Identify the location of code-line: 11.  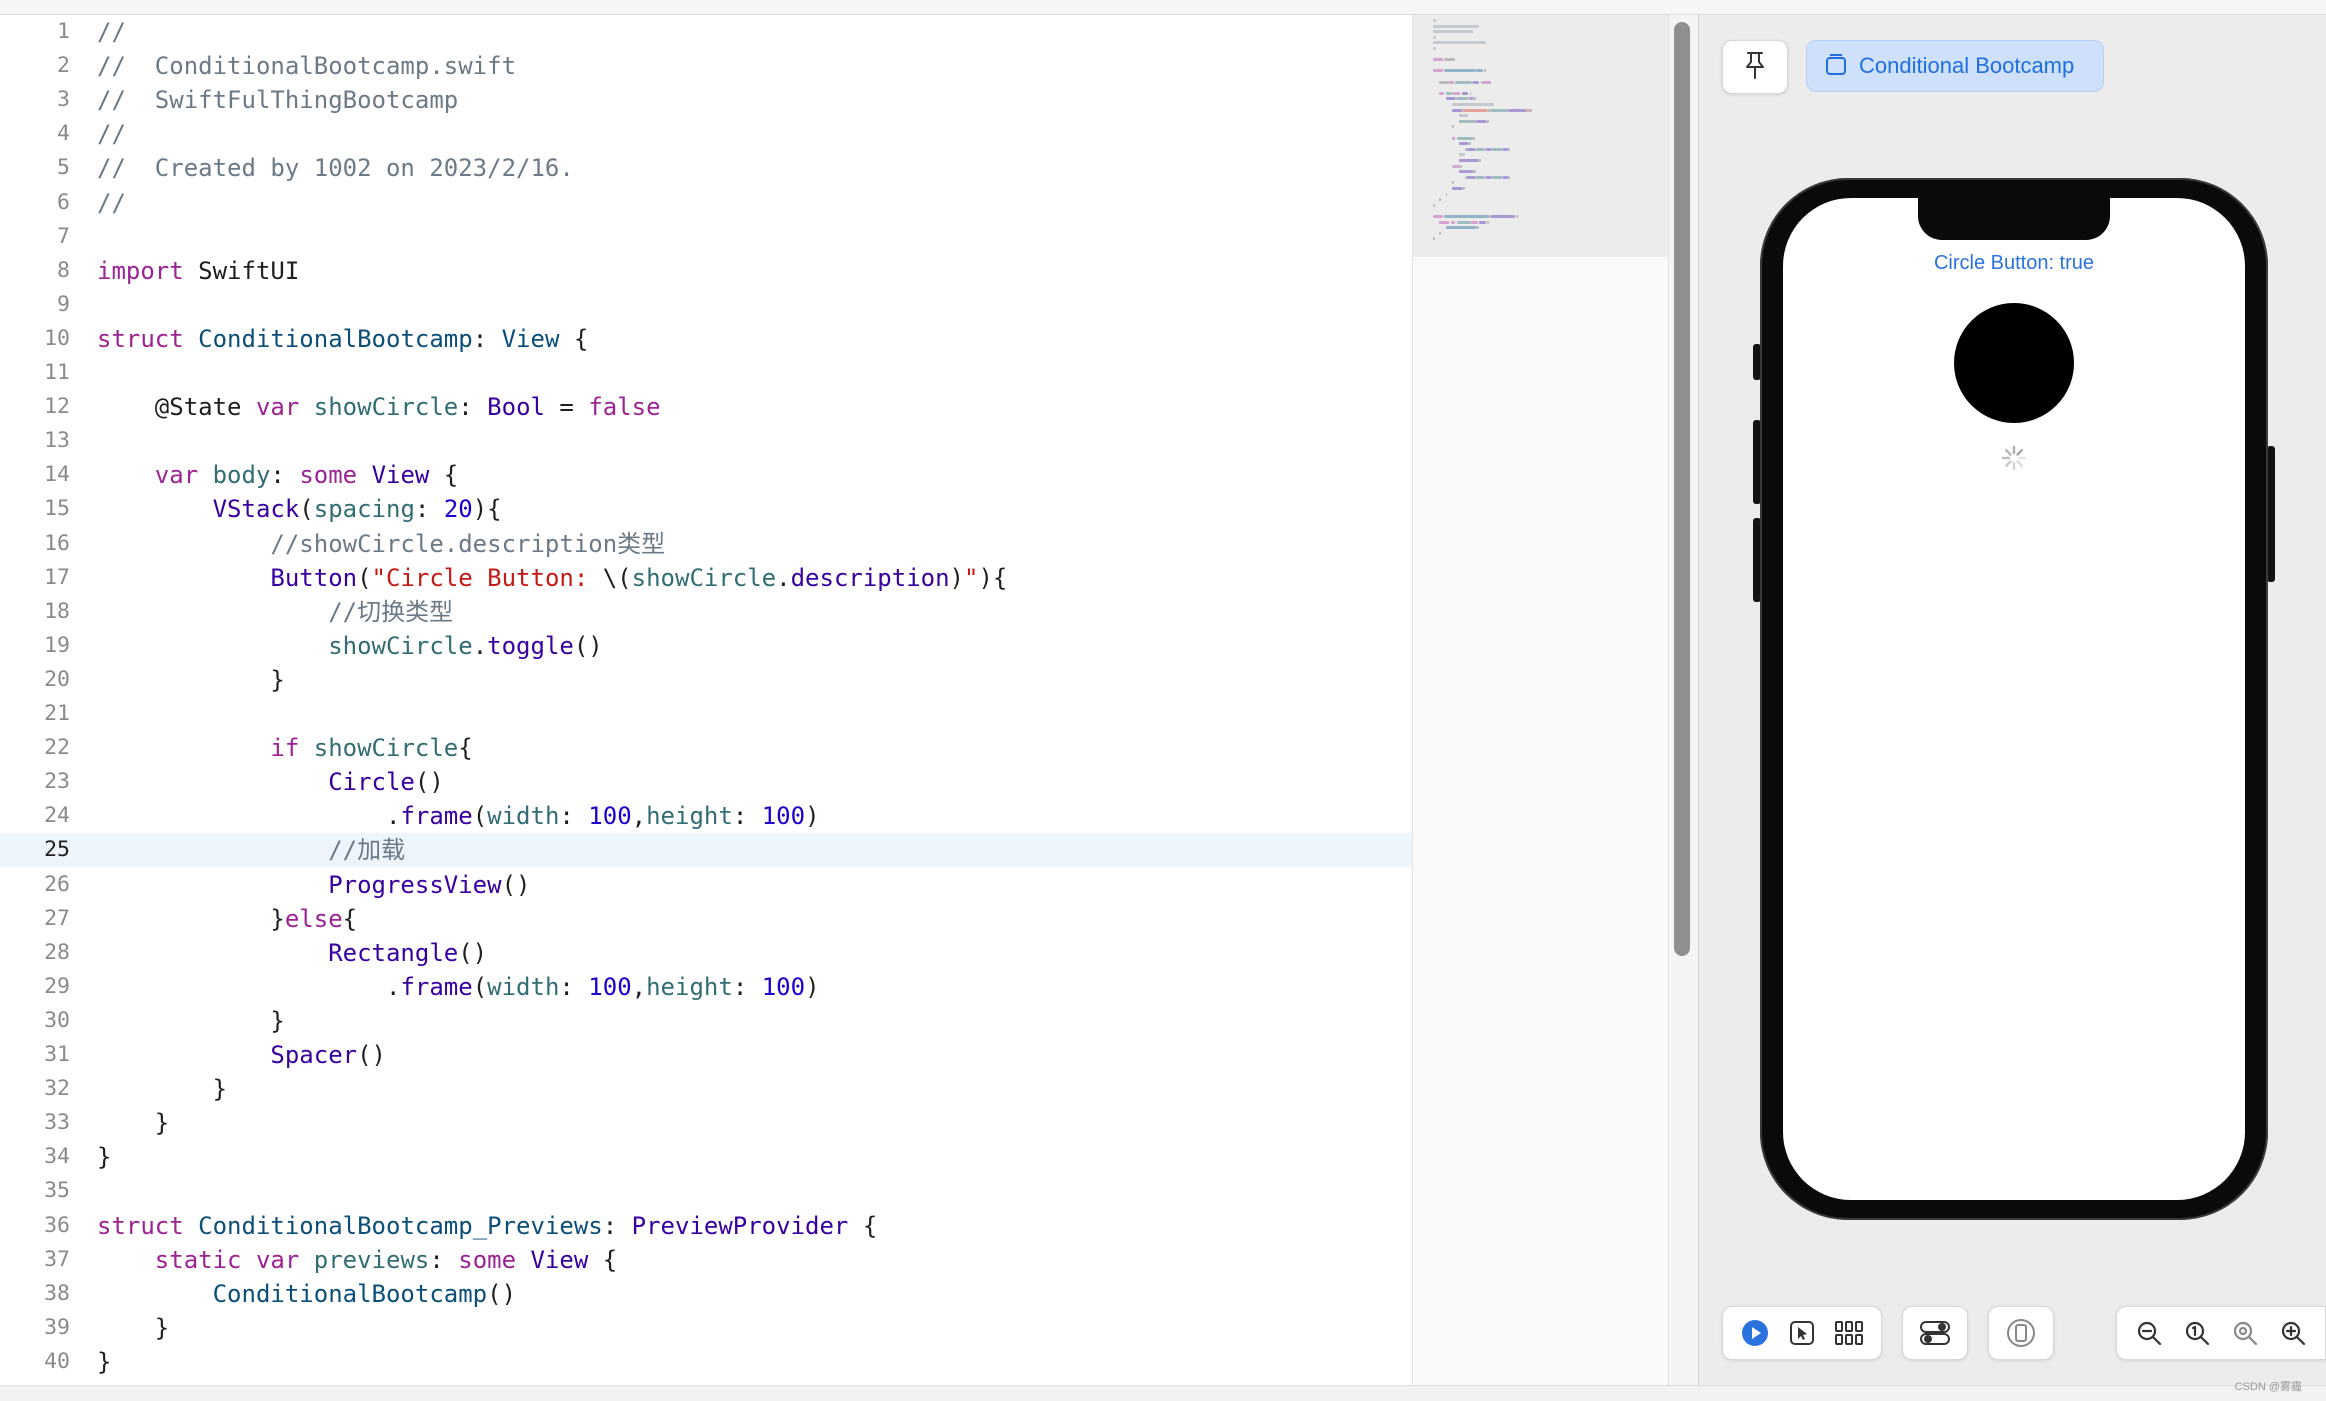
(706, 373).